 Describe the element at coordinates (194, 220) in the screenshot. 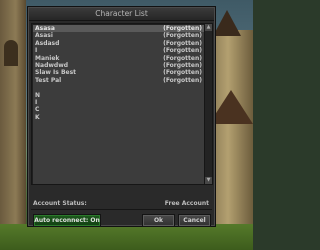

I see `cancel-button: Cancel` at that location.